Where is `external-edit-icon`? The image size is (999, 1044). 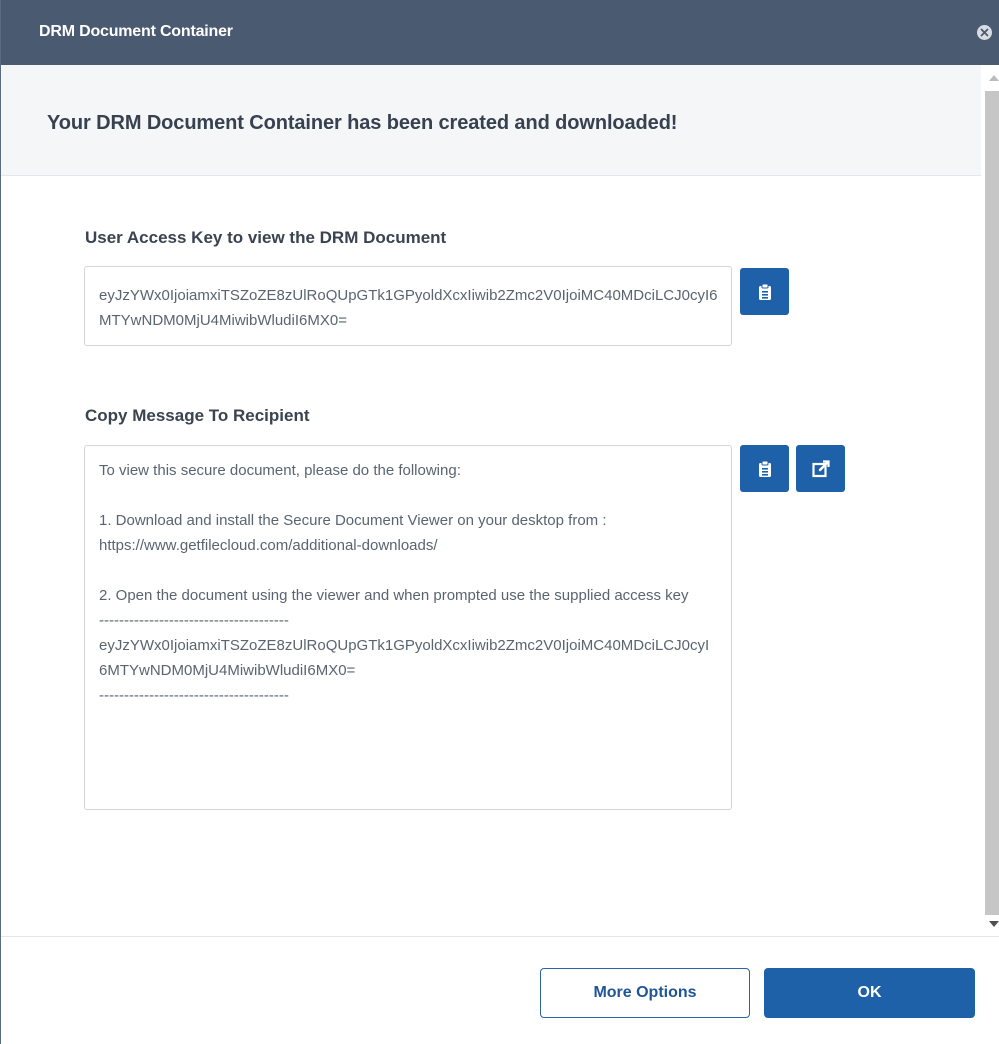 external-edit-icon is located at coordinates (820, 468).